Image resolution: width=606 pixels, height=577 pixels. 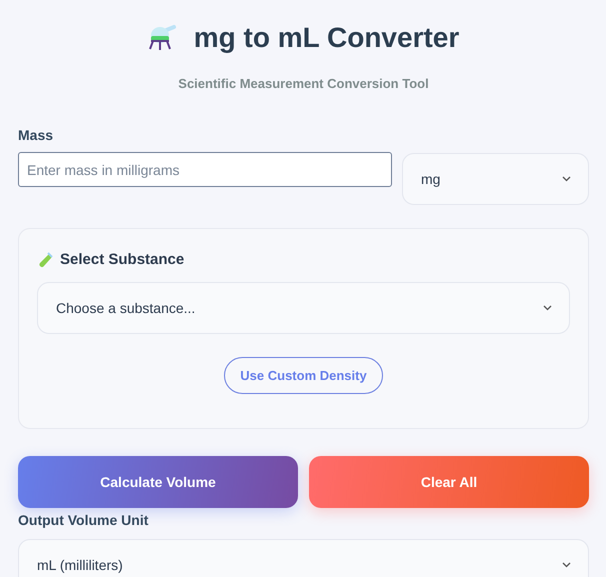 I want to click on test-tube-icon, so click(x=45, y=260).